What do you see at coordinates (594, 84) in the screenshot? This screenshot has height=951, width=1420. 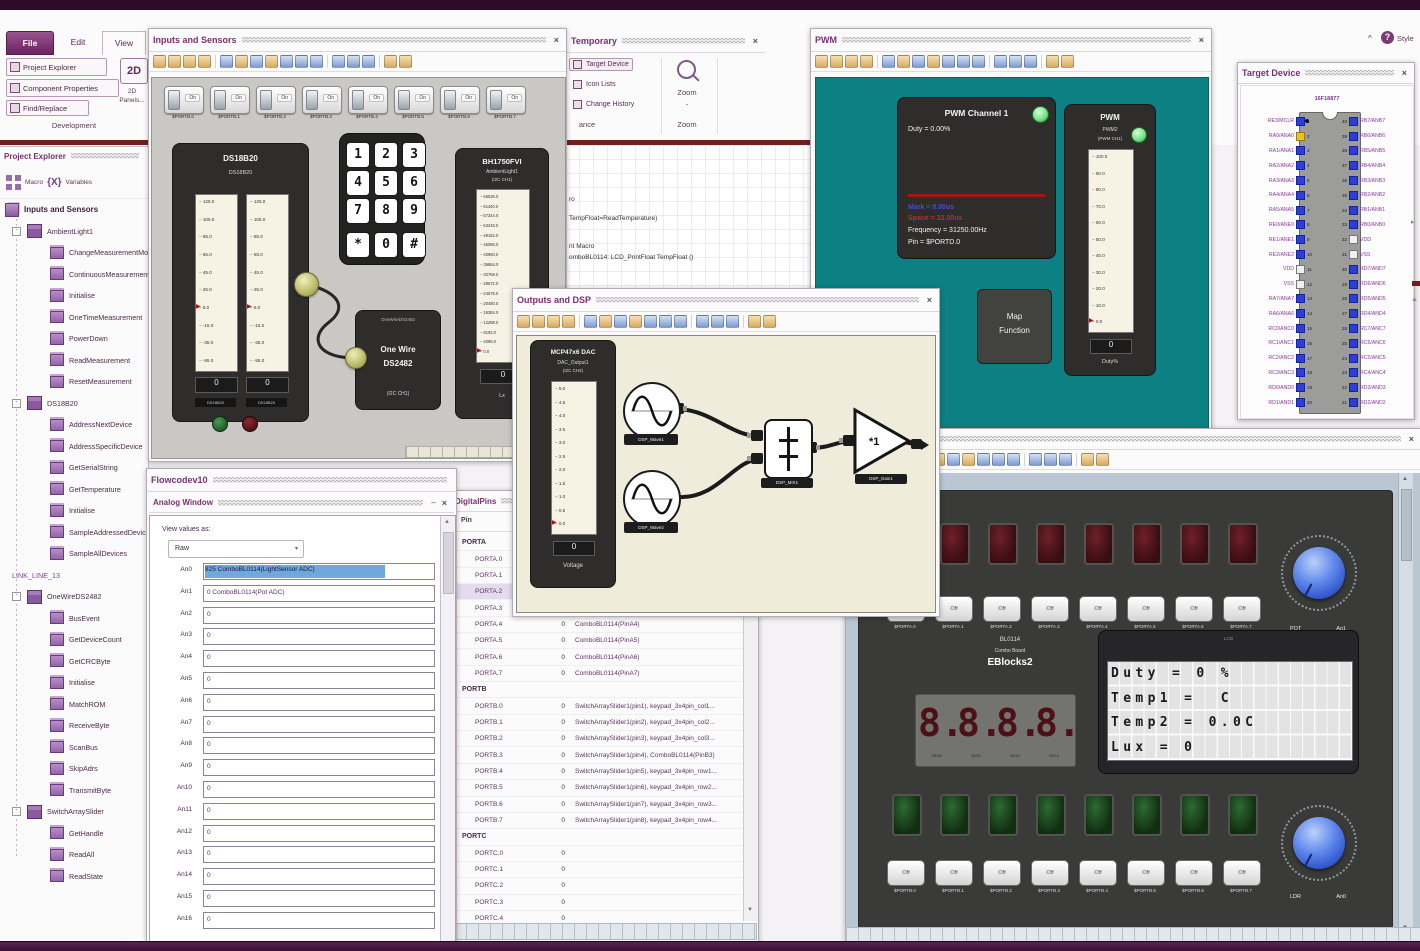 I see `ribbon-item-icon-lists: Icon Lists` at bounding box center [594, 84].